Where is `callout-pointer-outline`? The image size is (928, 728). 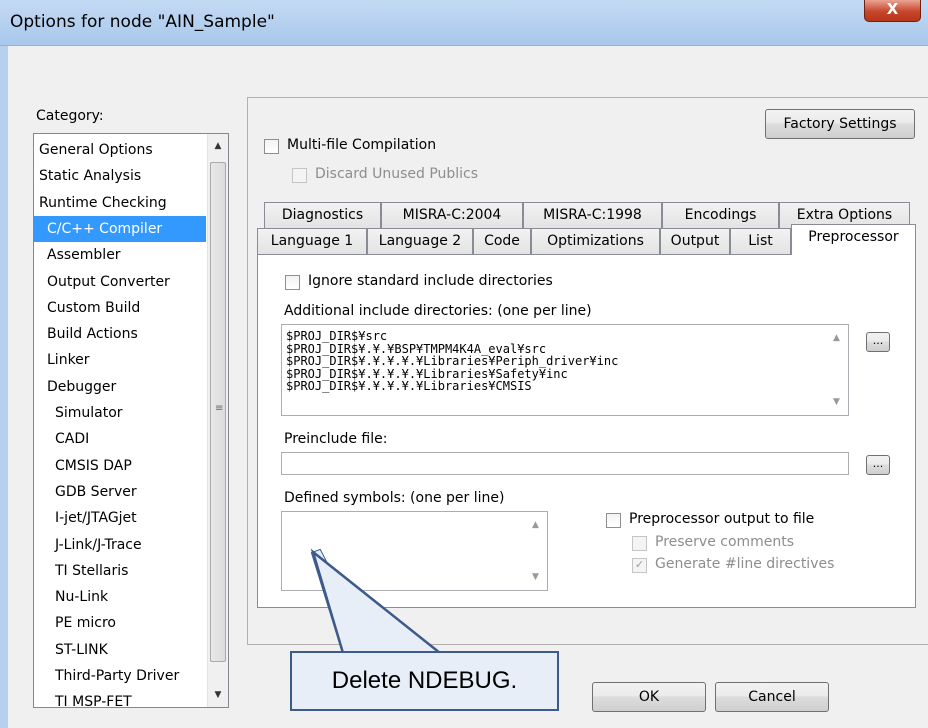 callout-pointer-outline is located at coordinates (375, 601).